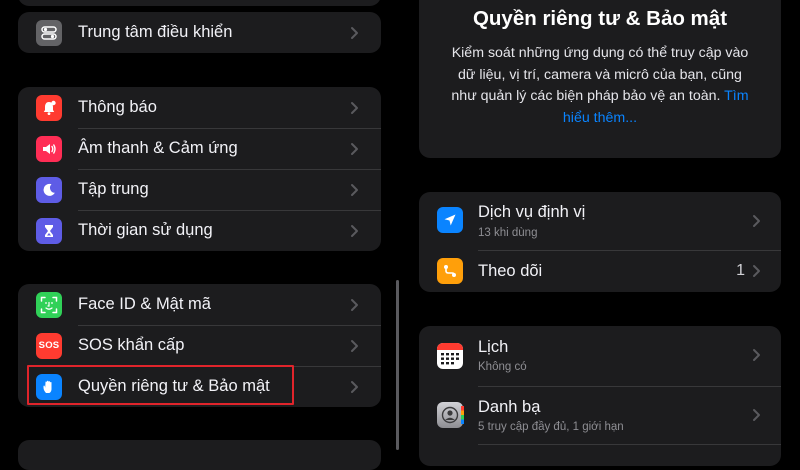 Image resolution: width=800 pixels, height=470 pixels. What do you see at coordinates (49, 230) in the screenshot?
I see `hourglass-icon` at bounding box center [49, 230].